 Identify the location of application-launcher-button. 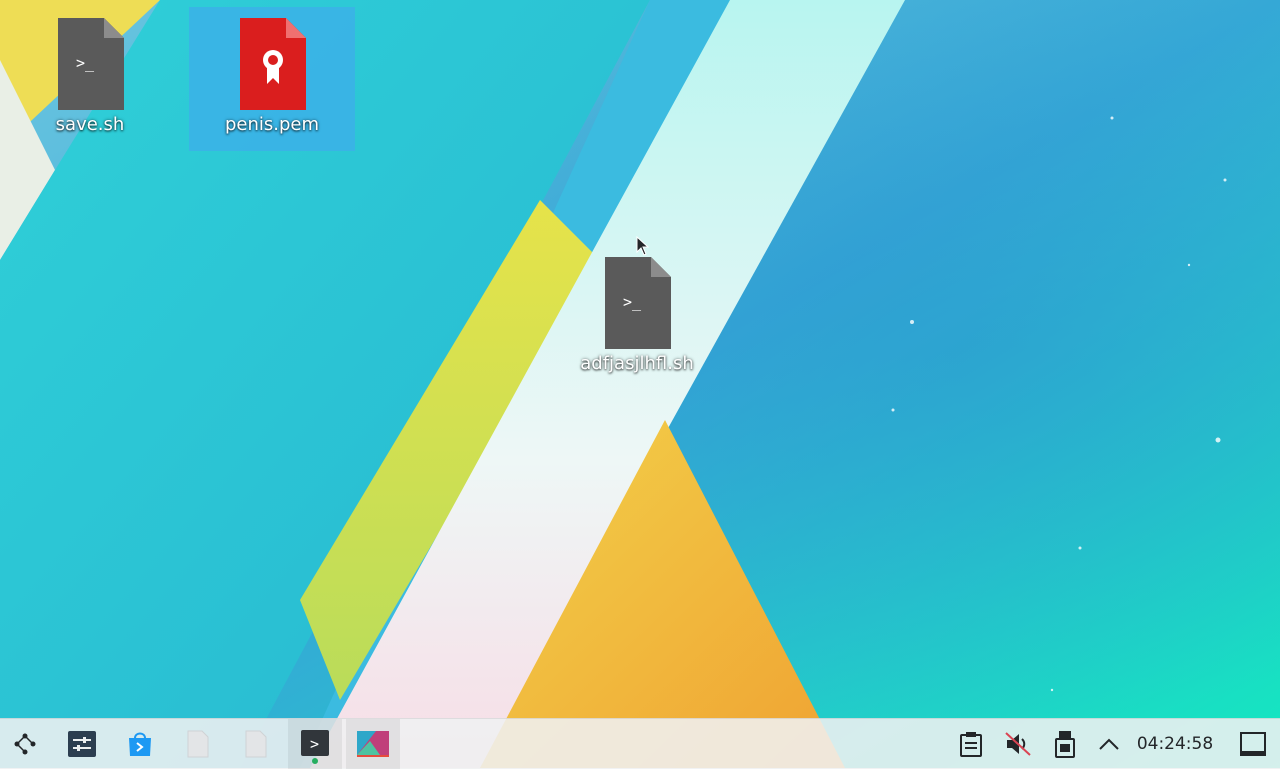
(25, 744).